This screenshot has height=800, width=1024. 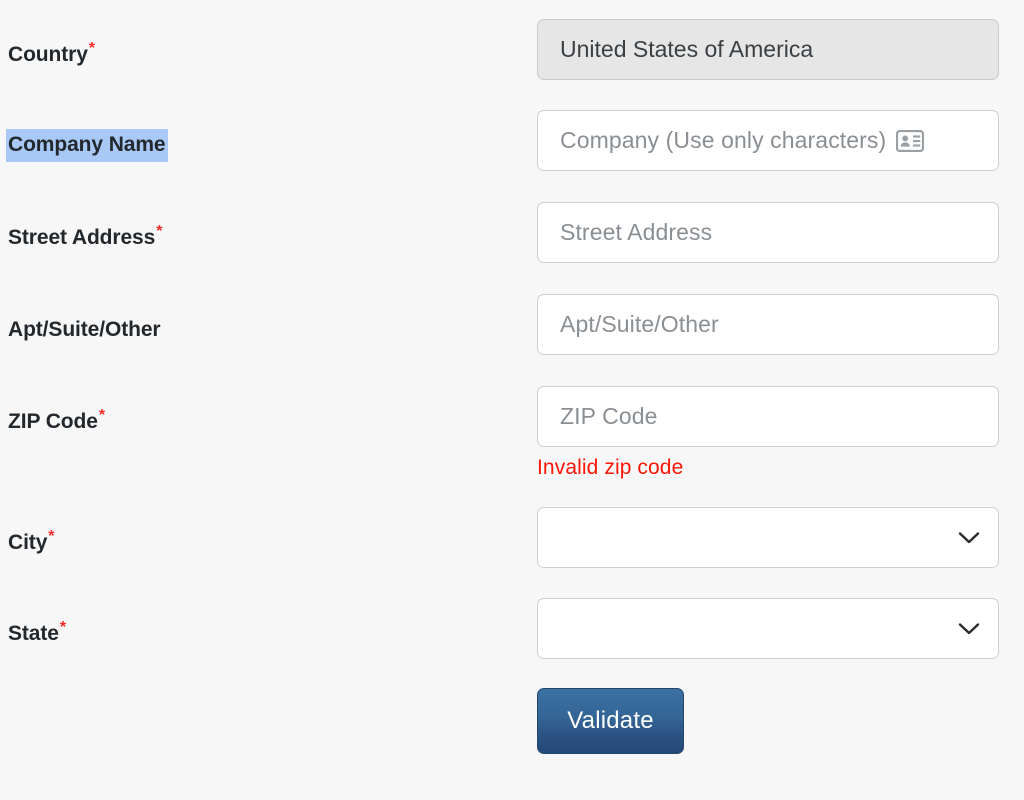 I want to click on id-card-icon, so click(x=910, y=140).